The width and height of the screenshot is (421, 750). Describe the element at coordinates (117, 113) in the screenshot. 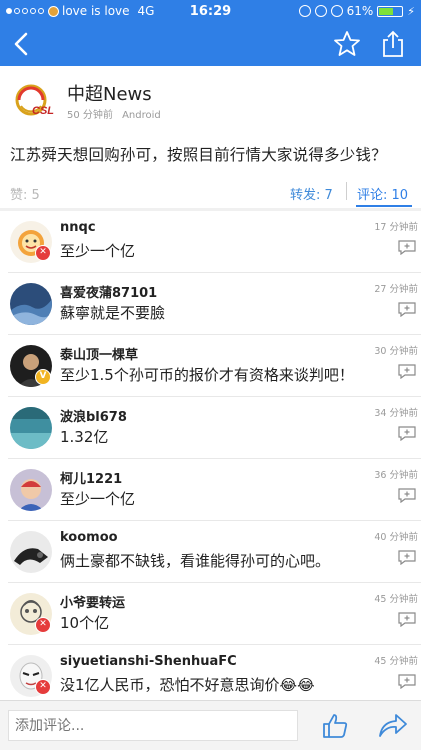

I see `post-meta: 50 分钟前 Android` at that location.